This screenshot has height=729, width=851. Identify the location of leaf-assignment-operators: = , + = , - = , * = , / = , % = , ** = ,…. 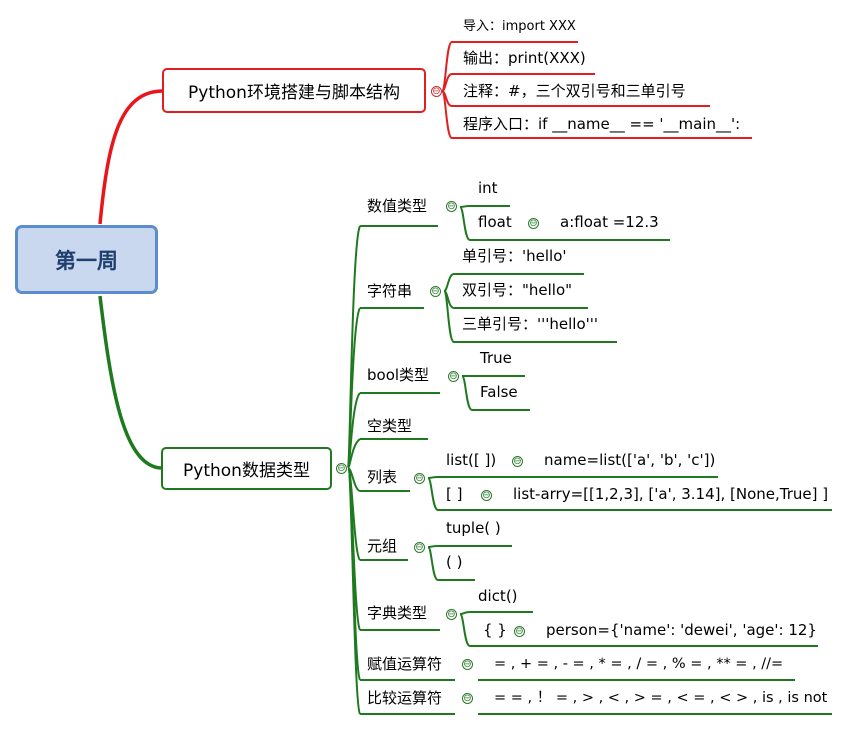
(638, 664).